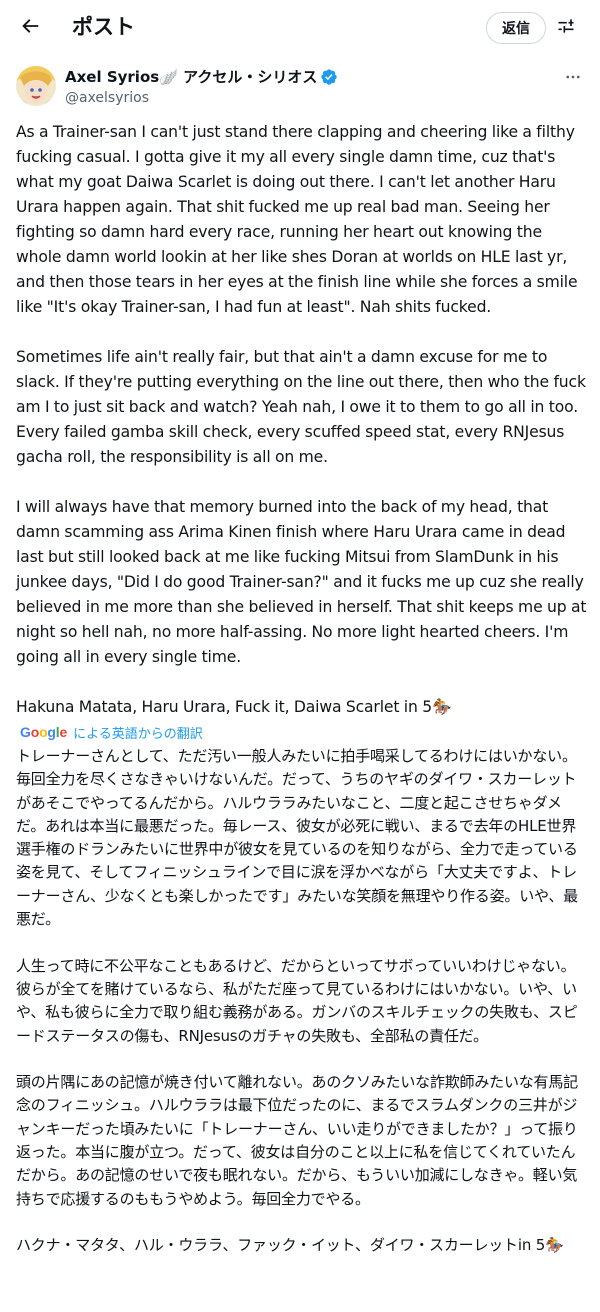 This screenshot has width=600, height=1312. I want to click on settings-button, so click(566, 28).